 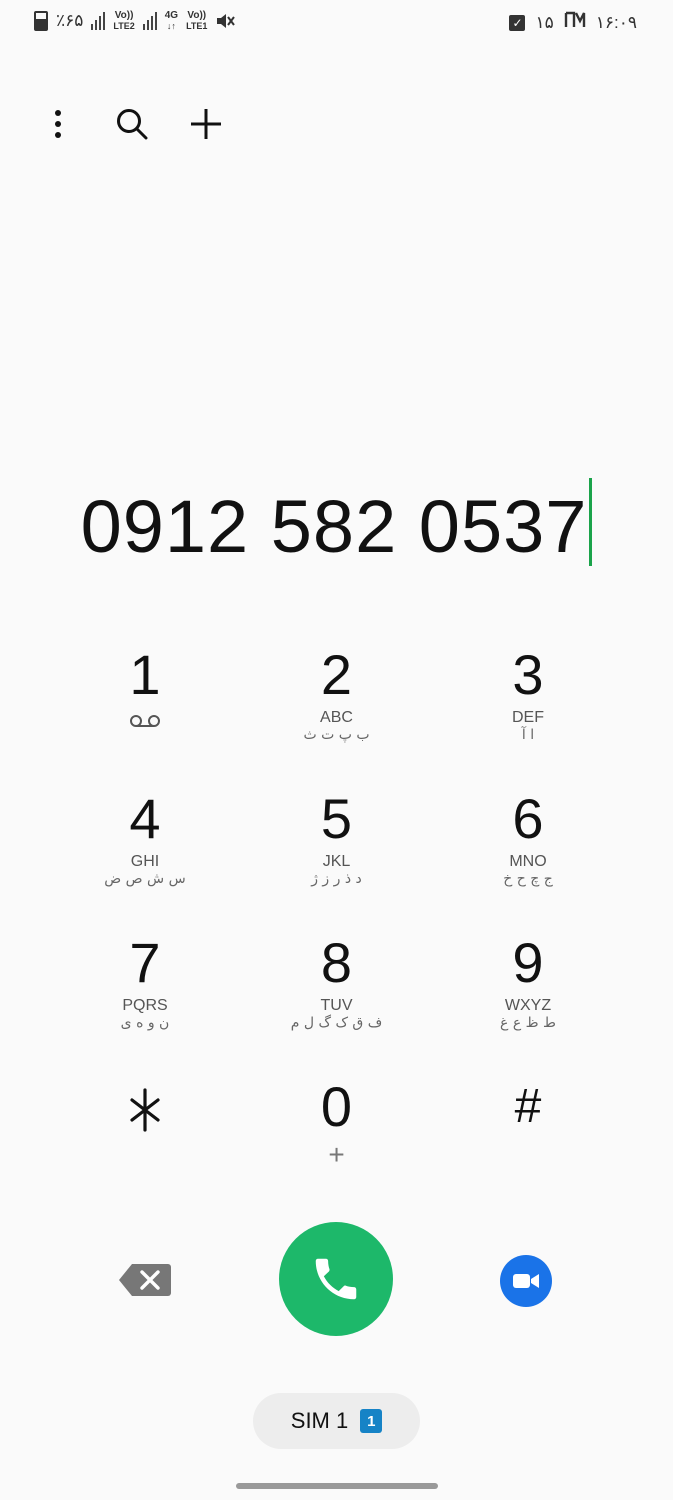 I want to click on key-persian-letters: ا آ, so click(x=528, y=735).